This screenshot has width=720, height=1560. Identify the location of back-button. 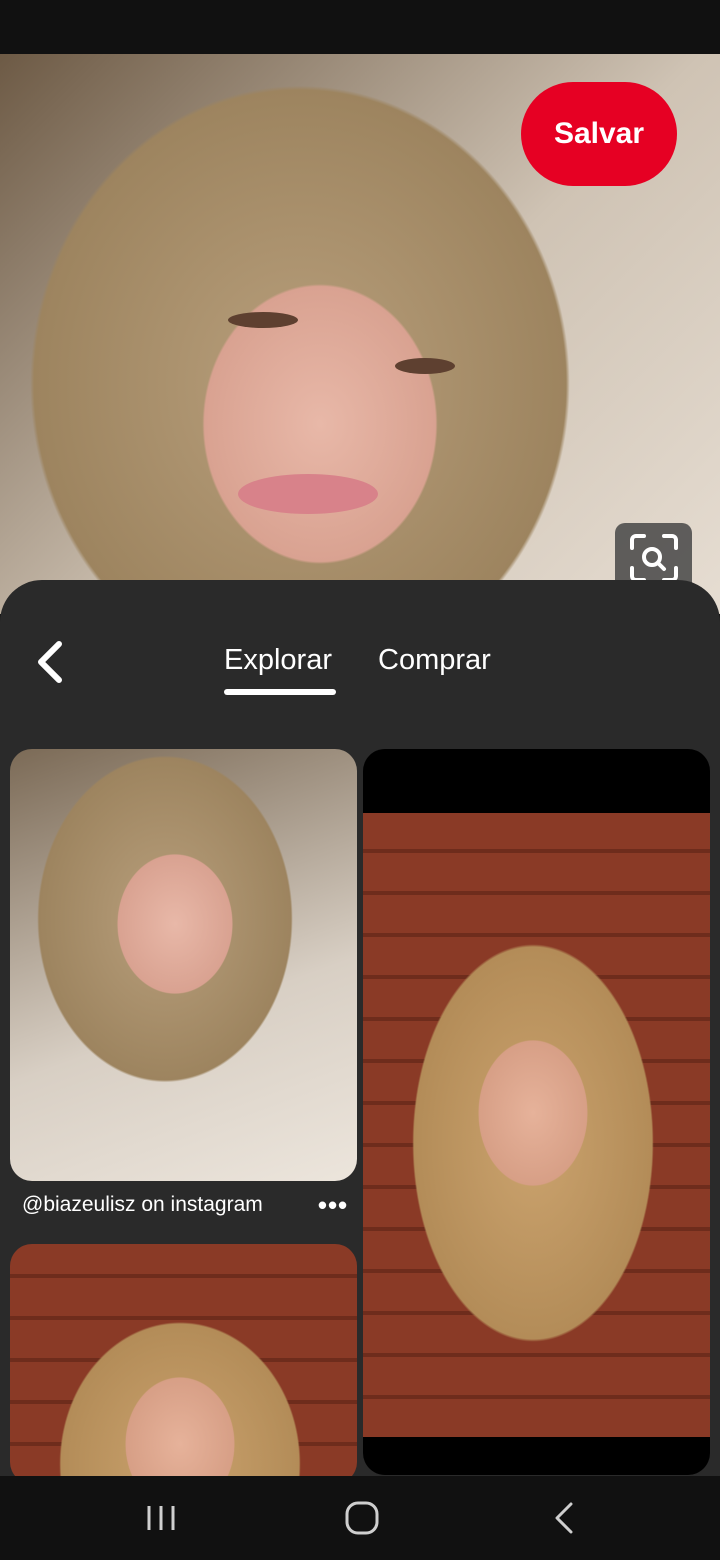
(50, 662).